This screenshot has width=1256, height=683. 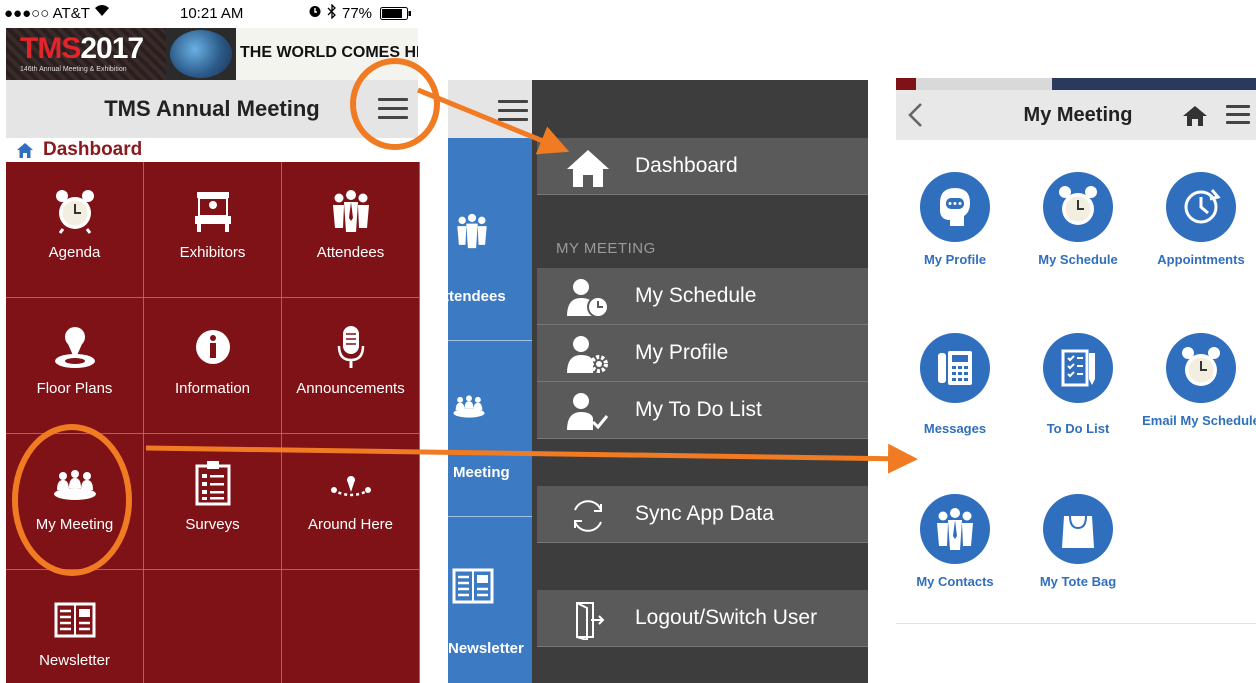 What do you see at coordinates (201, 54) in the screenshot?
I see `globe-image` at bounding box center [201, 54].